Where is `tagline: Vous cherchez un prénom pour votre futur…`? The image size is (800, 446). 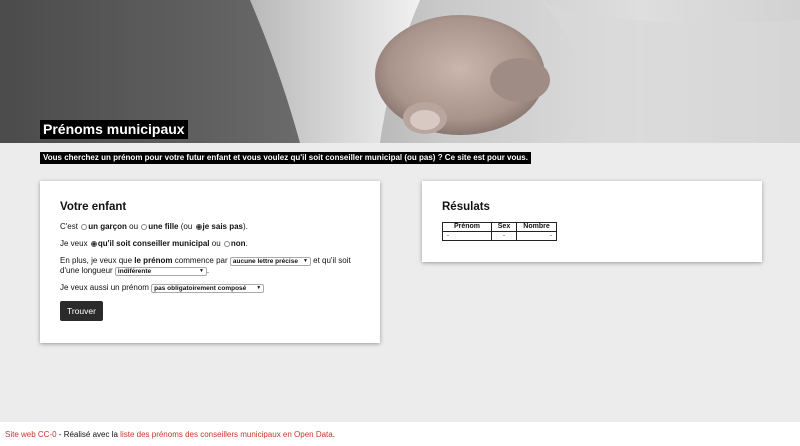
tagline: Vous cherchez un prénom pour votre futur… is located at coordinates (285, 158).